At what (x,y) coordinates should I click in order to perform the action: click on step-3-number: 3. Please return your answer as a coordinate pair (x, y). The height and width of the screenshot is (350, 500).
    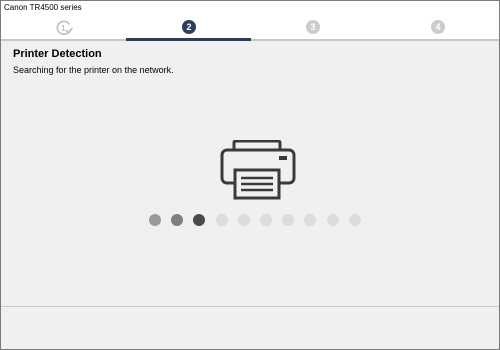
    Looking at the image, I should click on (313, 27).